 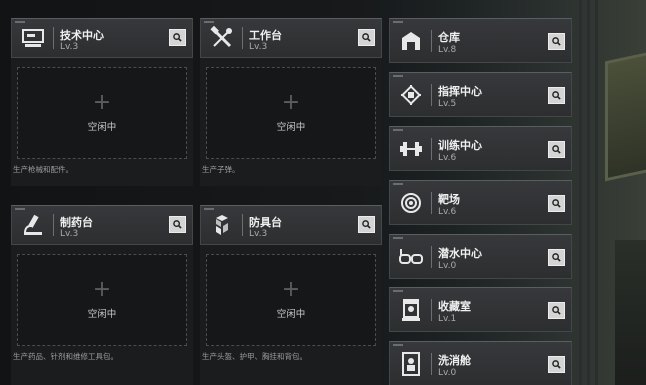 I want to click on facility-title: 仓库, so click(x=449, y=37).